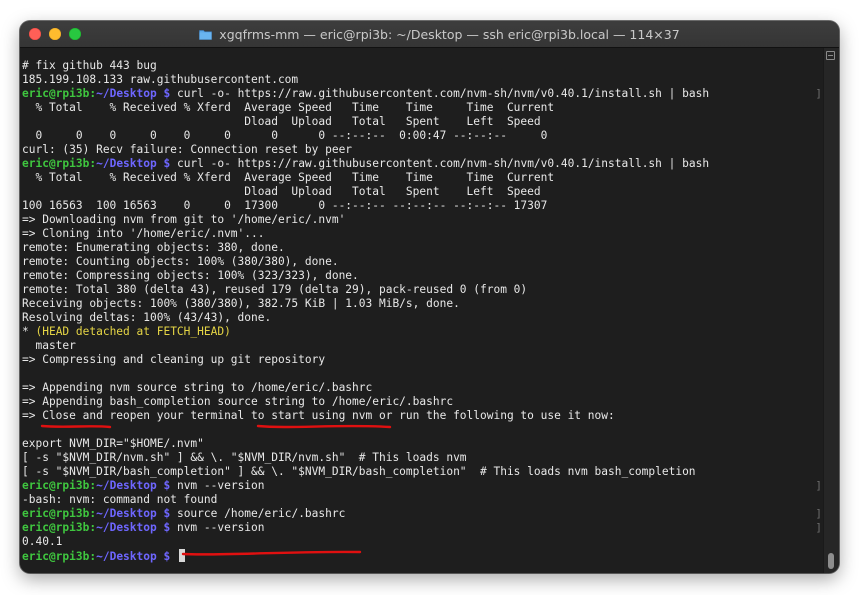 The width and height of the screenshot is (860, 595). What do you see at coordinates (29, 331) in the screenshot?
I see `branch-marker: *` at bounding box center [29, 331].